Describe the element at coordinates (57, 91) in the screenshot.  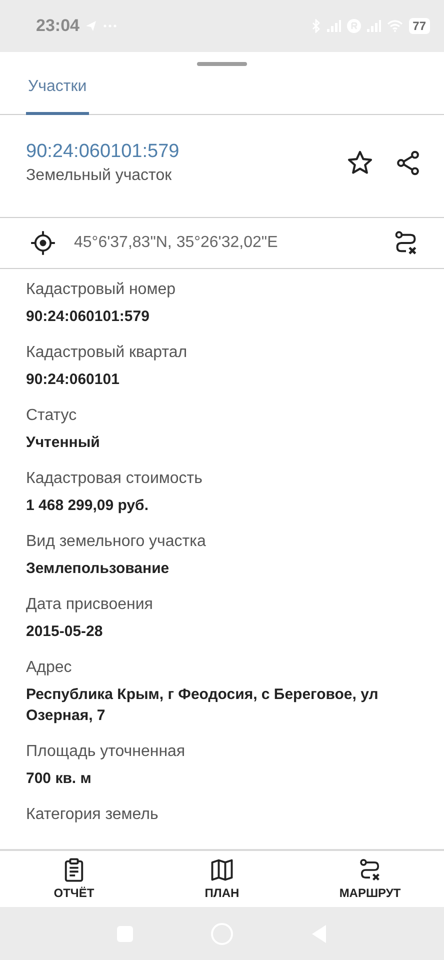
I see `tab: Участки` at that location.